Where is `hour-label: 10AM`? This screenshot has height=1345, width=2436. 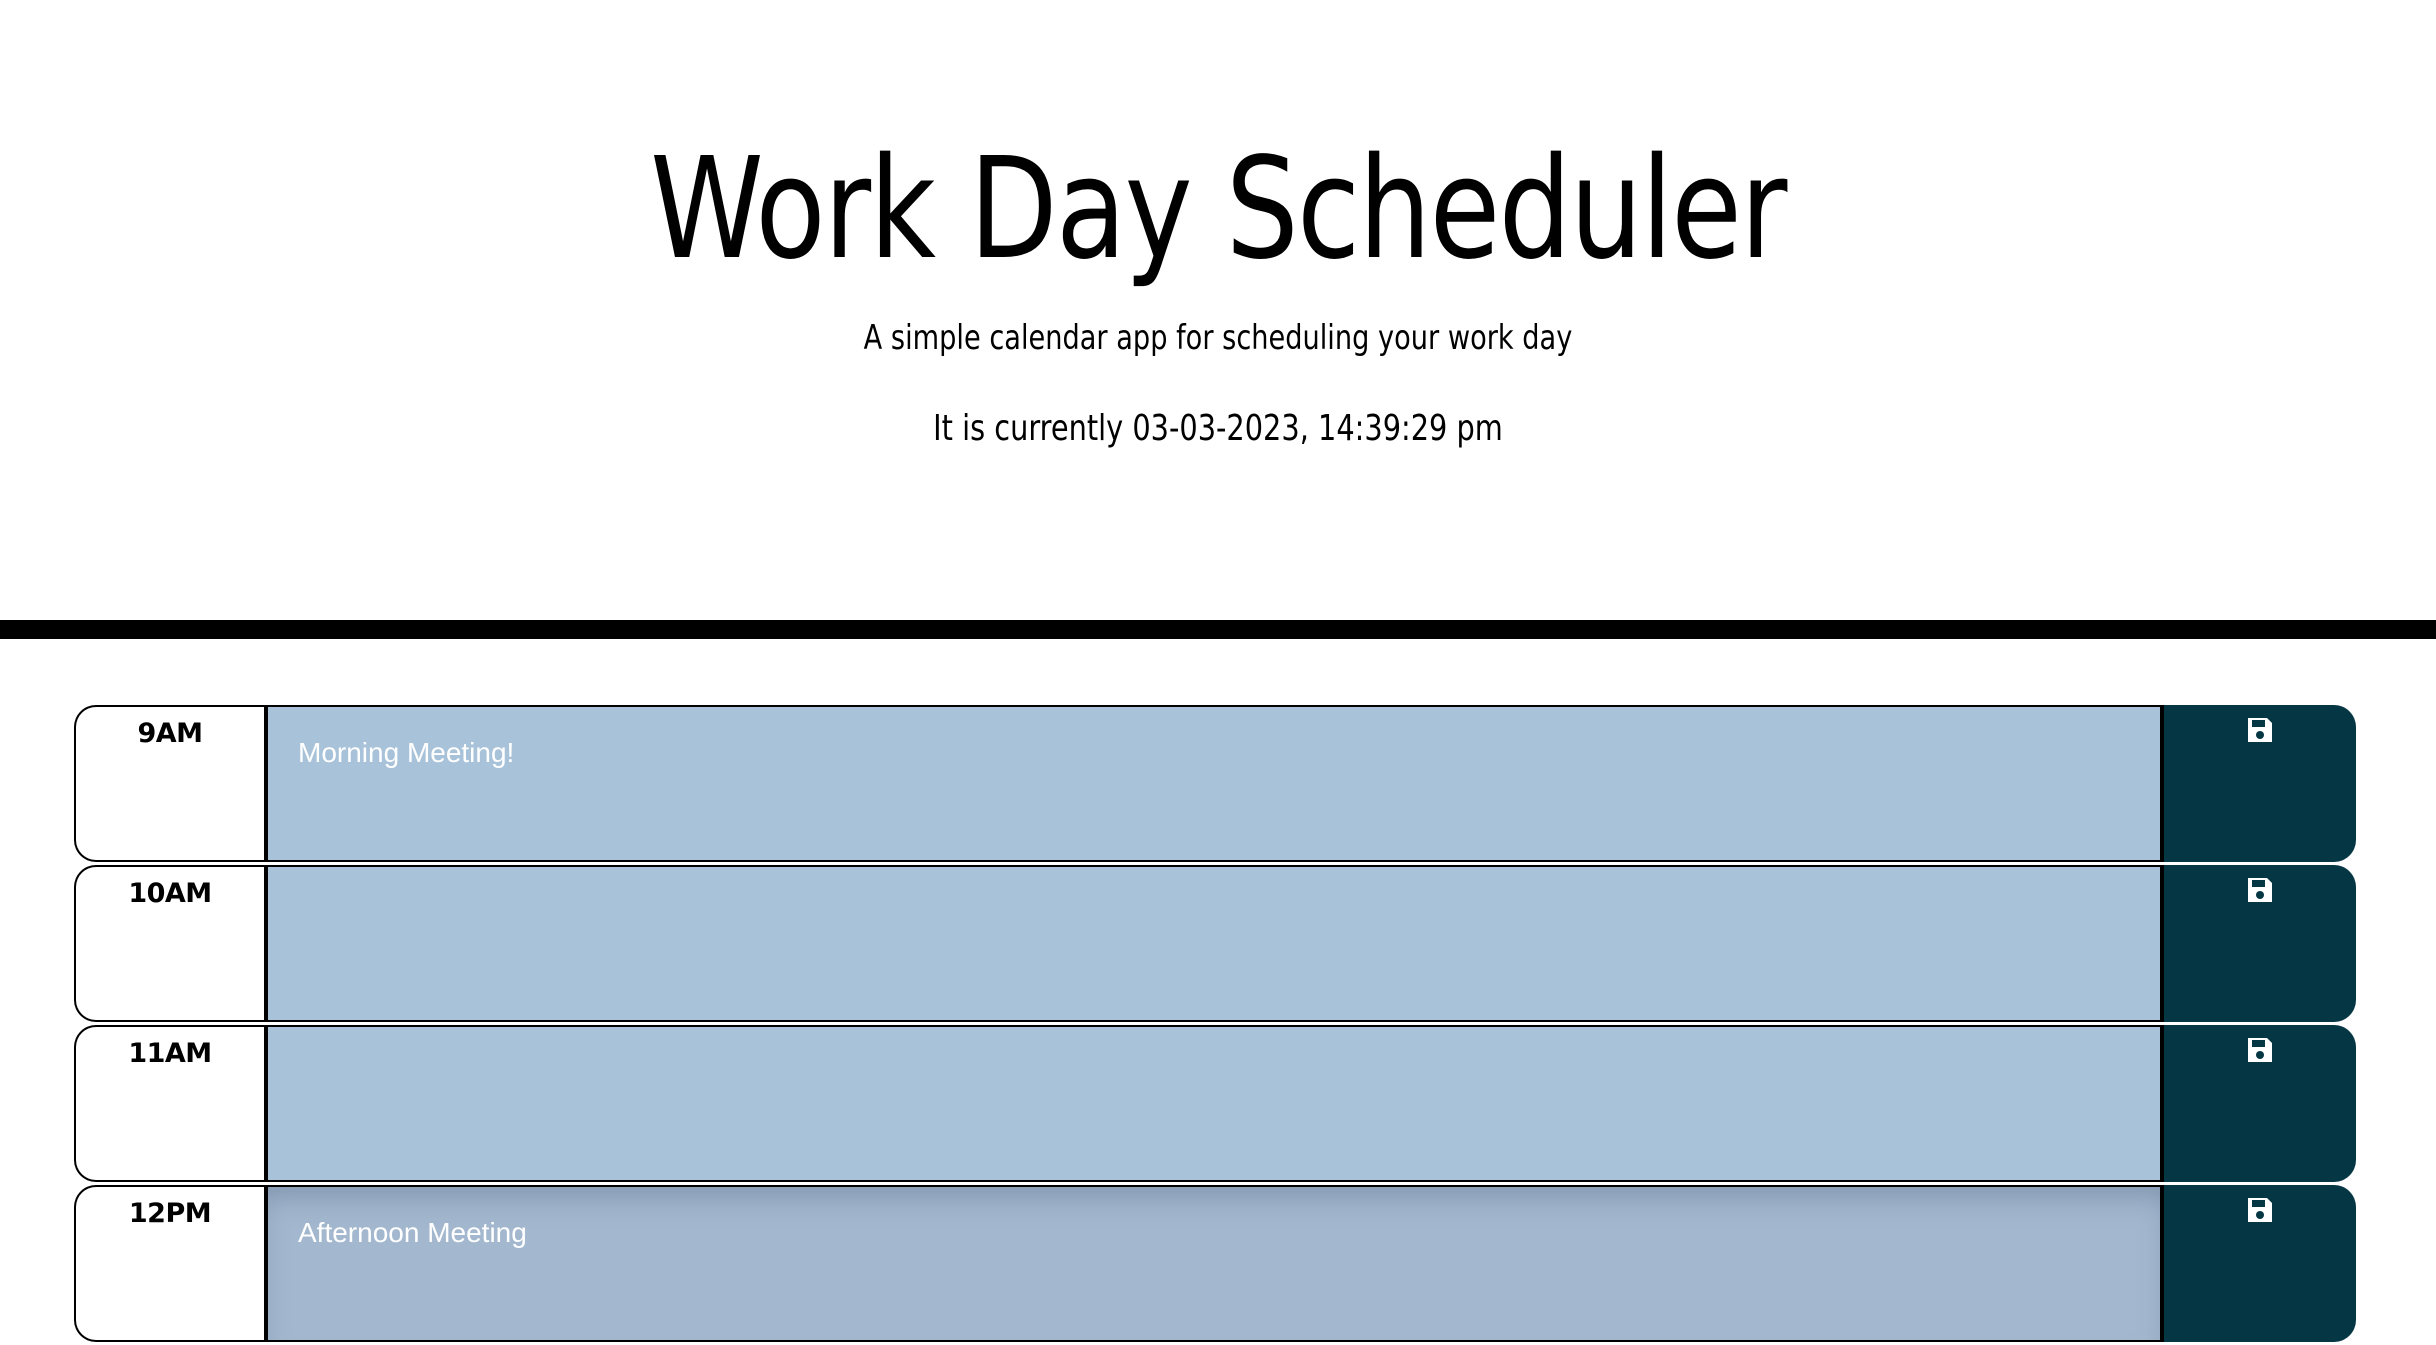 hour-label: 10AM is located at coordinates (169, 943).